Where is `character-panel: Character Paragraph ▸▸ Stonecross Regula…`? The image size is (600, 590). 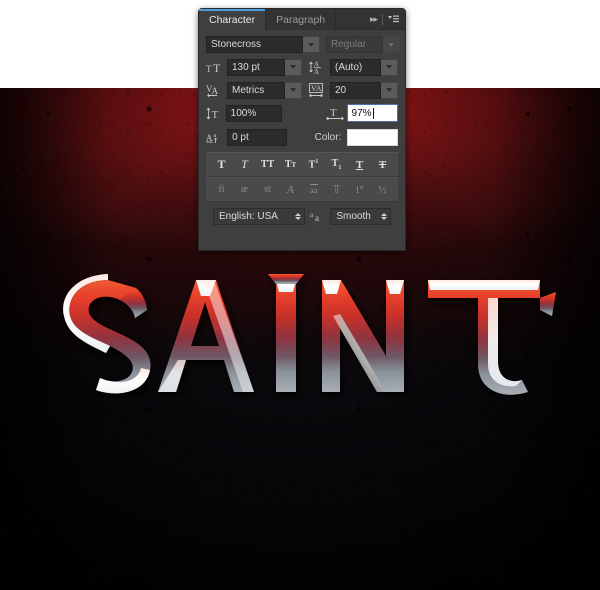
character-panel: Character Paragraph ▸▸ Stonecross Regula… is located at coordinates (302, 129).